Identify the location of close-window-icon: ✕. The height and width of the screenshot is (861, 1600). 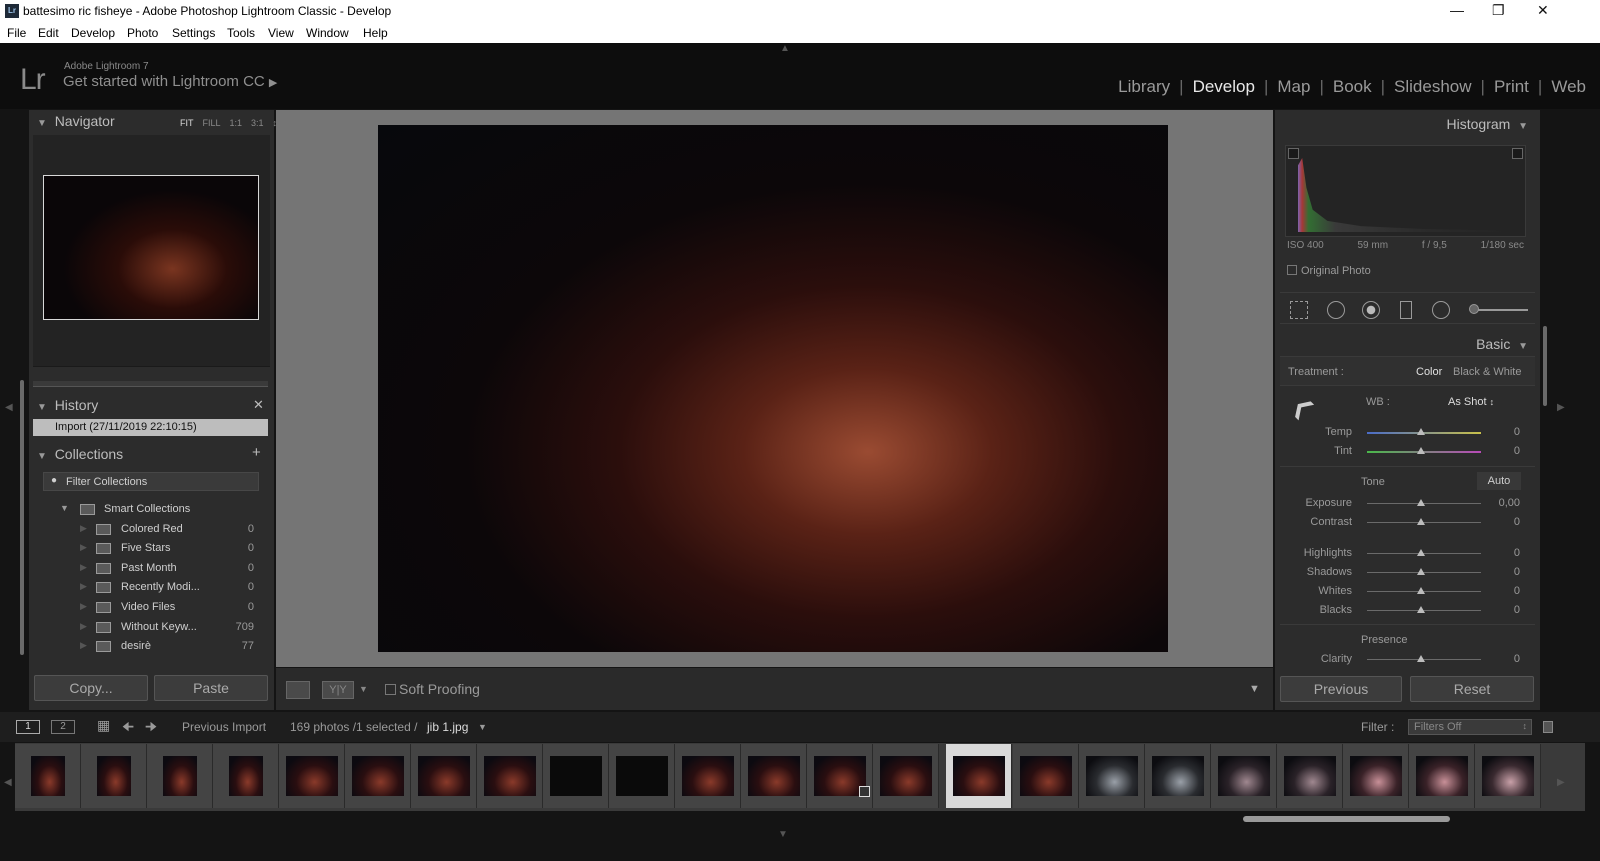
(1543, 10).